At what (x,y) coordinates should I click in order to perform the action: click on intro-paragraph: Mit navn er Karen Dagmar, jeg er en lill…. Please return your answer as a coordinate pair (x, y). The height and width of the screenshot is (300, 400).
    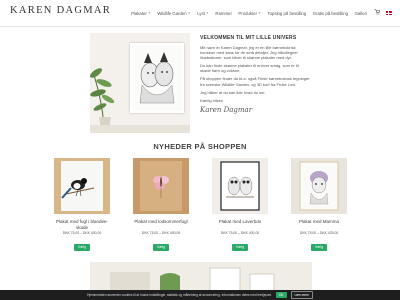
    Looking at the image, I should click on (249, 53).